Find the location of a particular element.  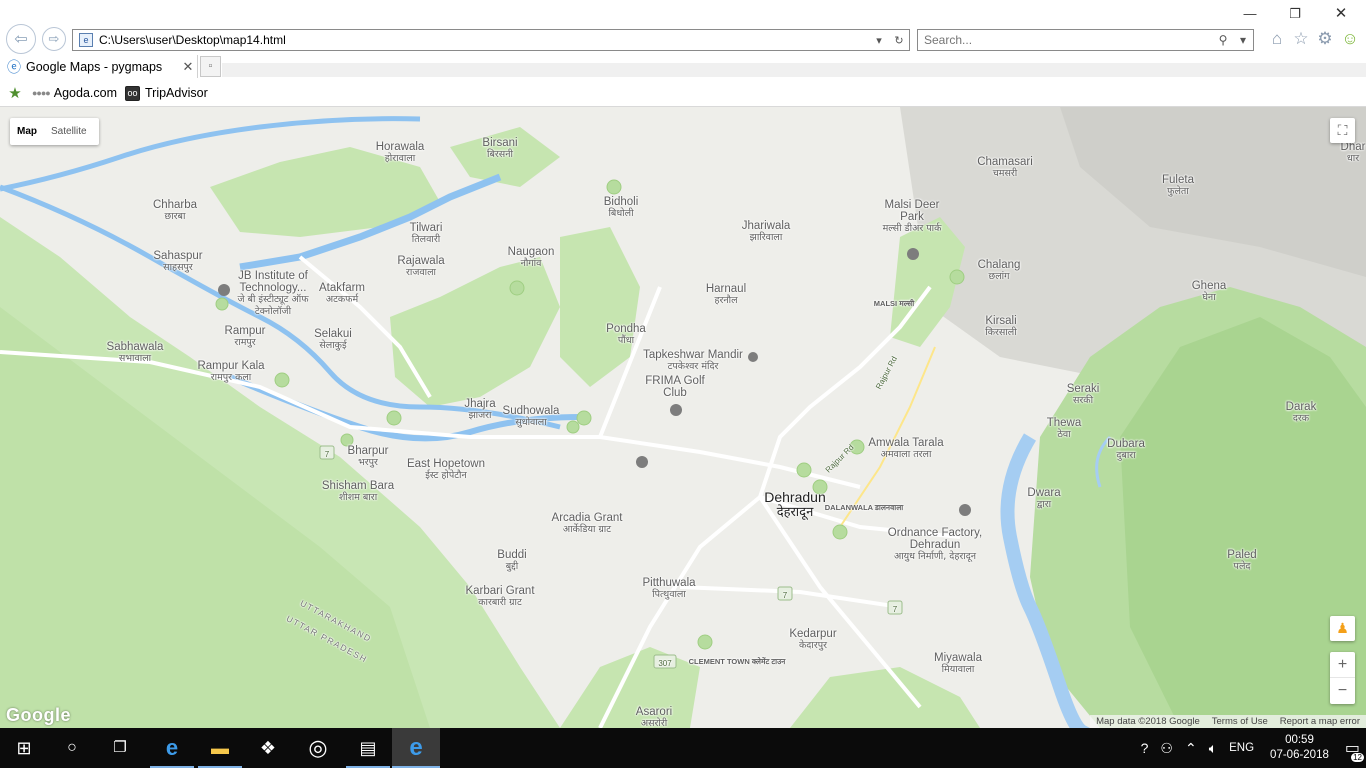

place-label: Birsani बिरसनी is located at coordinates (499, 149).